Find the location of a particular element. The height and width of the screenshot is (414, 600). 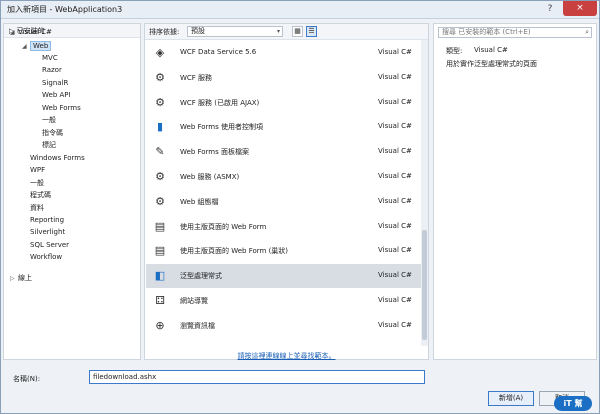

tree-node-label: SignalR is located at coordinates (55, 83).